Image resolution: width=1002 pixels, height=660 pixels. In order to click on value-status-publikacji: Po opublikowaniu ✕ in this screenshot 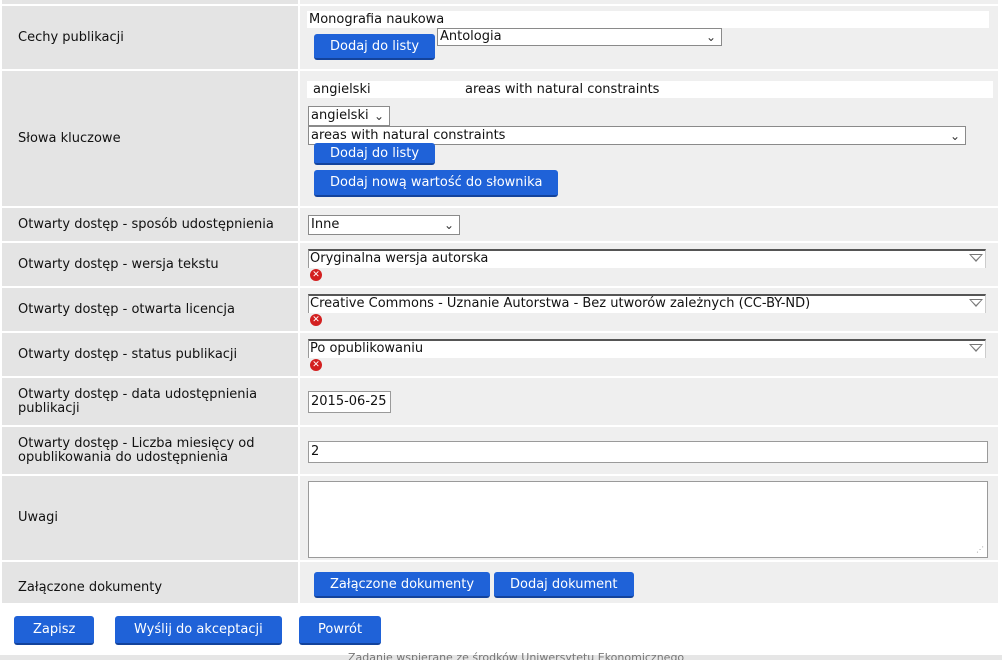, I will do `click(649, 354)`.